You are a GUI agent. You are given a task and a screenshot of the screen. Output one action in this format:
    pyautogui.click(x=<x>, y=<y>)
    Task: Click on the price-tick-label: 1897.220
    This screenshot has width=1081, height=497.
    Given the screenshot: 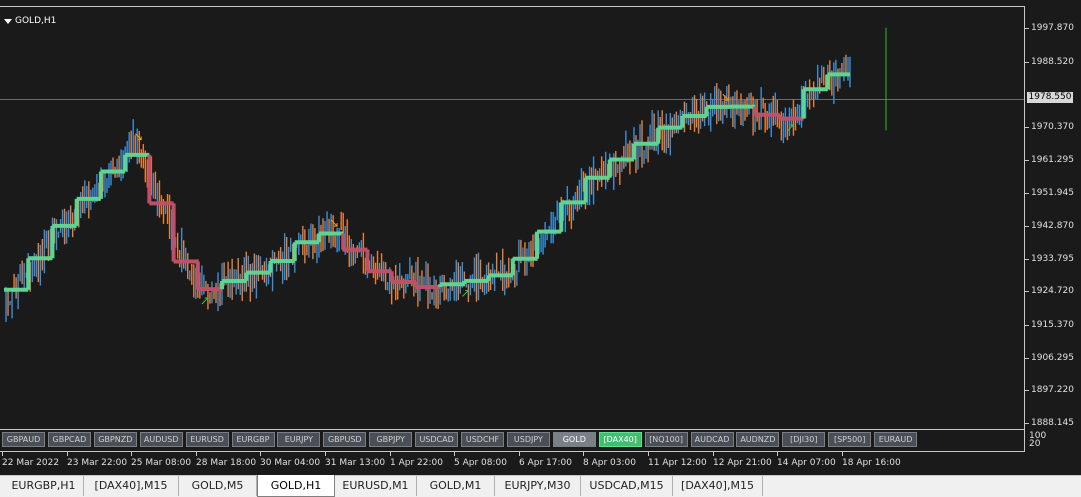 What is the action you would take?
    pyautogui.click(x=1052, y=390)
    